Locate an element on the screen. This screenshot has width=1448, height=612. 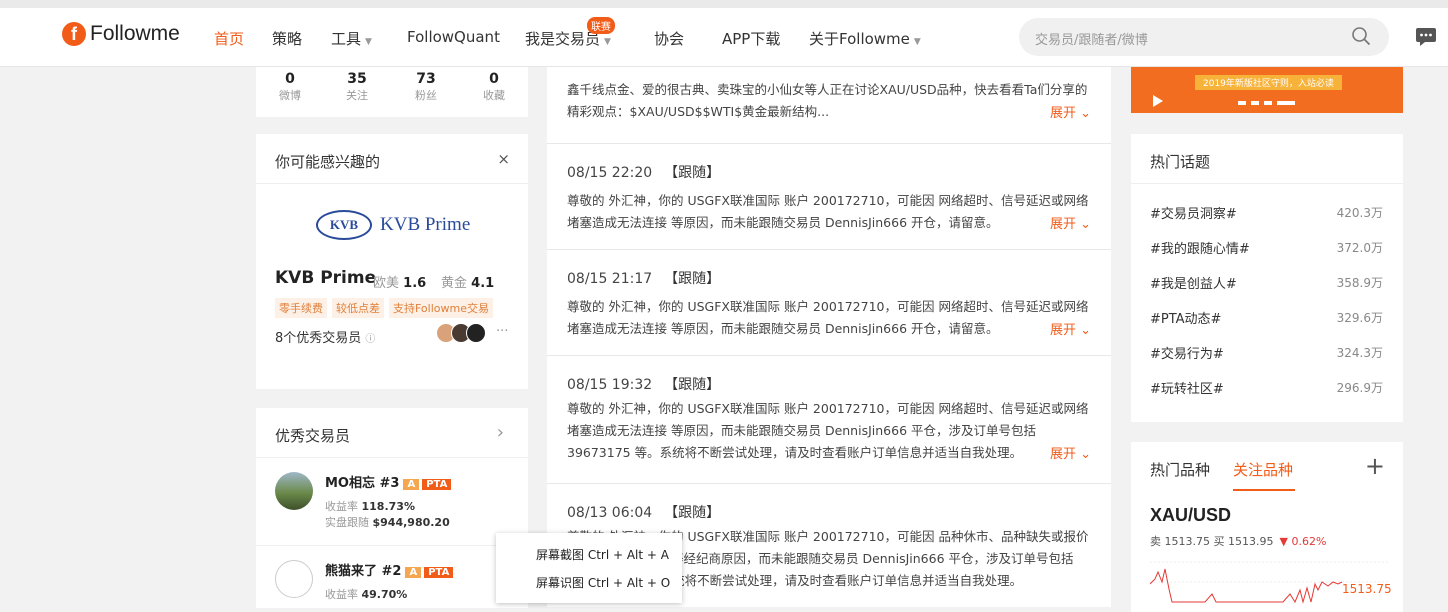
broker-name: KVB Prime is located at coordinates (325, 278).